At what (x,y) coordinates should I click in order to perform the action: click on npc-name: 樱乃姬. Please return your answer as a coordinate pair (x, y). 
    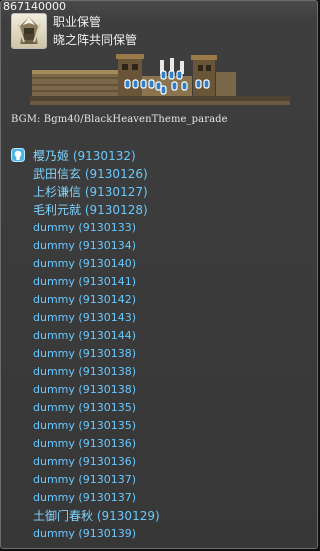
    Looking at the image, I should click on (51, 156).